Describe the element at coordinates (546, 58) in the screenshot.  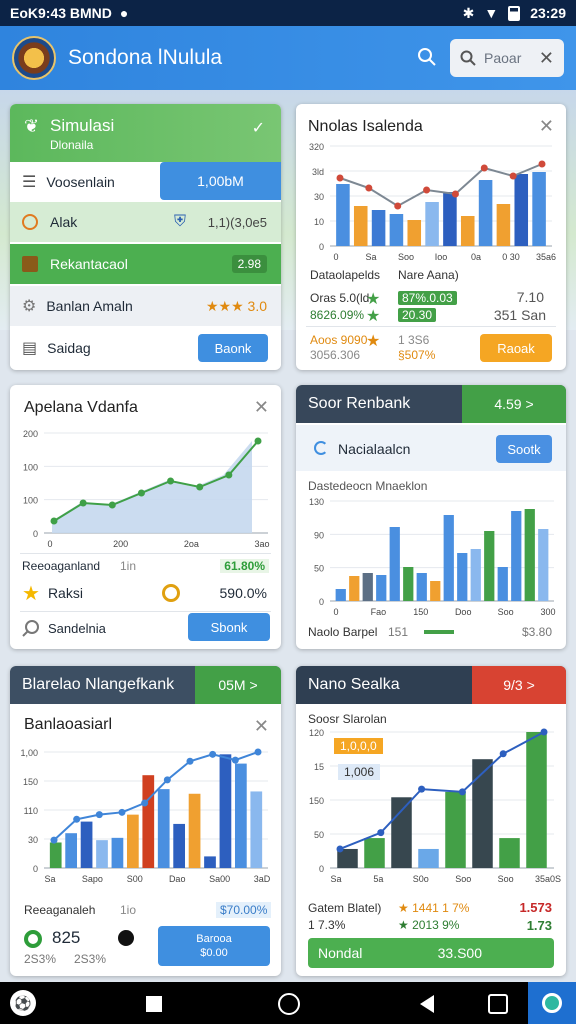
I see `clear-icon: ✕` at that location.